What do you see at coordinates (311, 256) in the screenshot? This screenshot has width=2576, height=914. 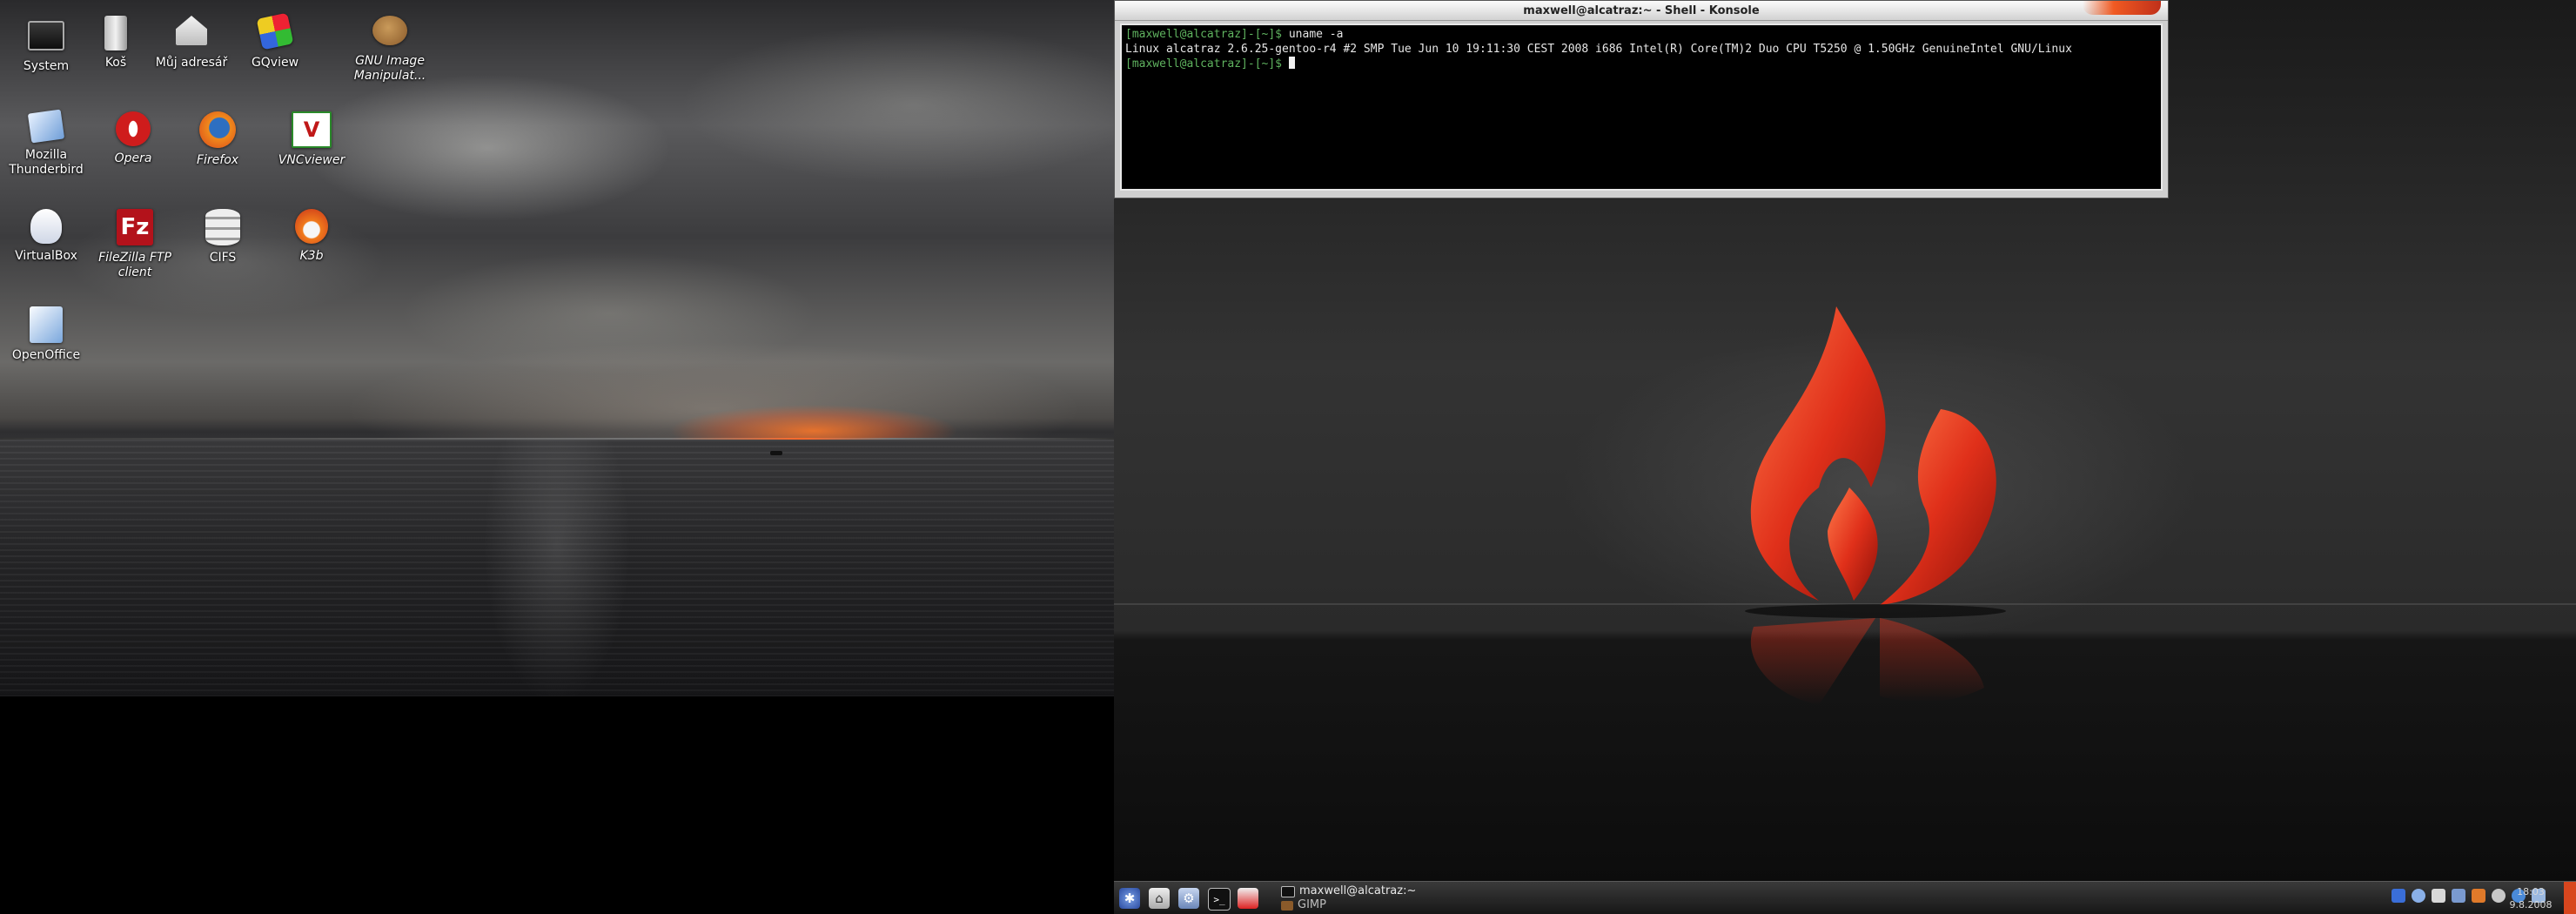 I see `desktop-icon-label: K3b` at bounding box center [311, 256].